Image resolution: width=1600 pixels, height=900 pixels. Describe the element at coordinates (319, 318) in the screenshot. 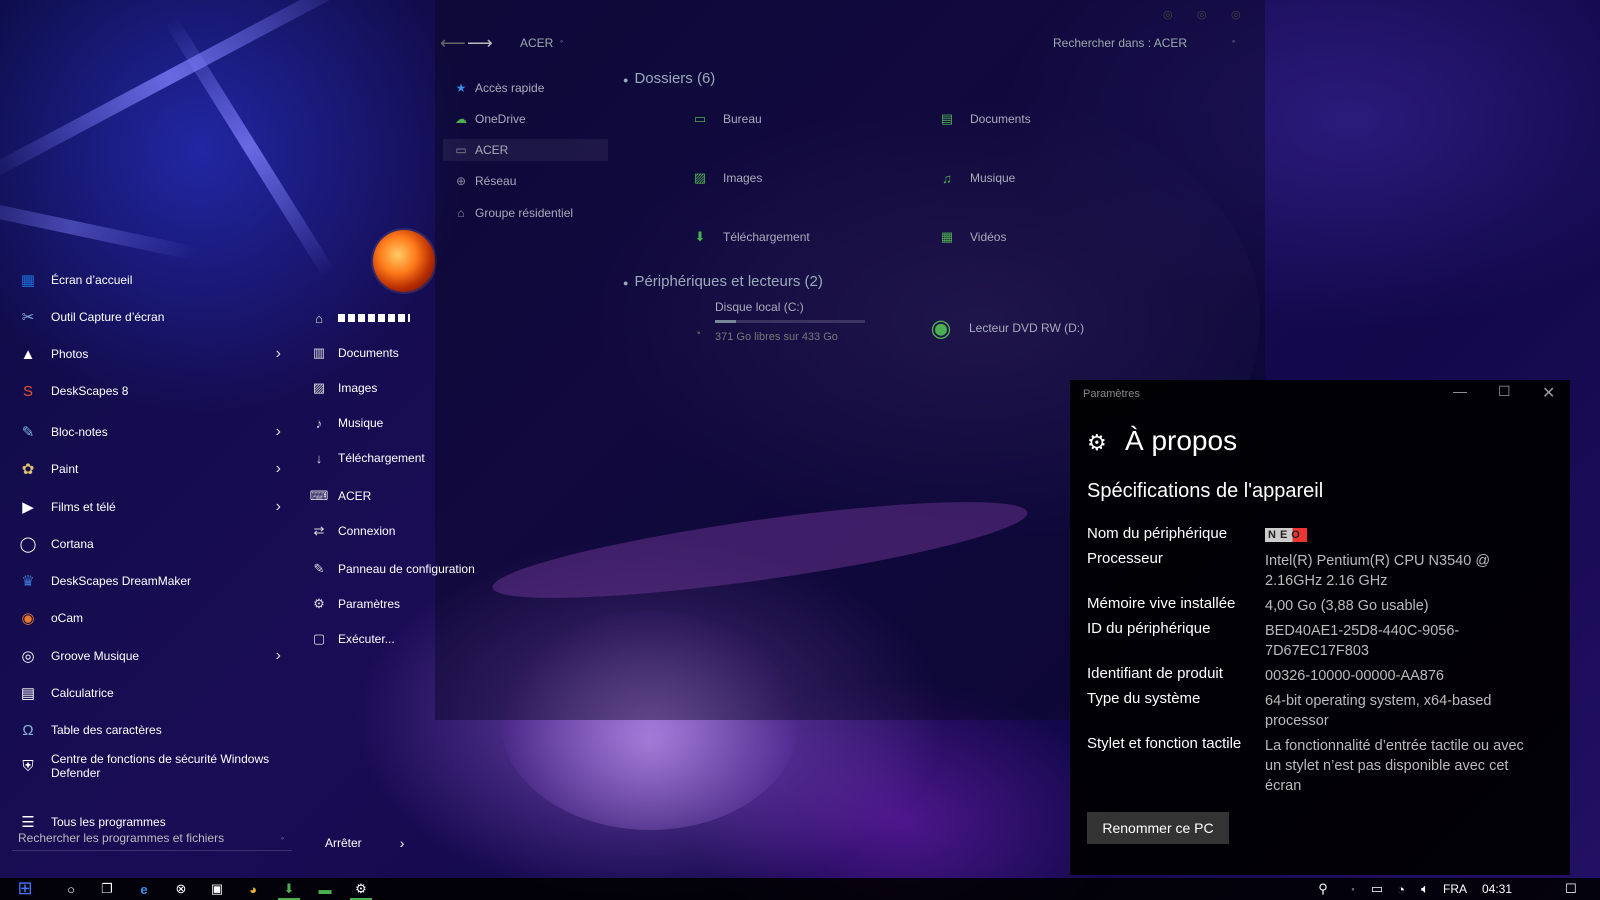

I see `user-icon: ⌂` at that location.